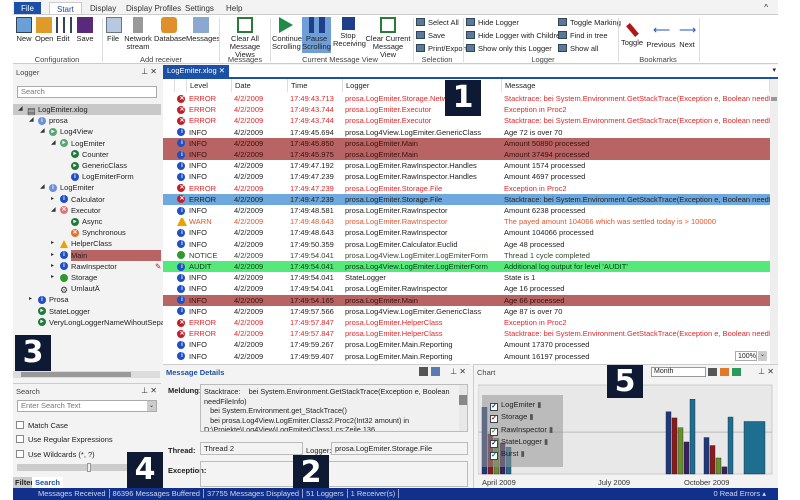 The width and height of the screenshot is (800, 500). What do you see at coordinates (48, 482) in the screenshot?
I see `tab-search: Search` at bounding box center [48, 482].